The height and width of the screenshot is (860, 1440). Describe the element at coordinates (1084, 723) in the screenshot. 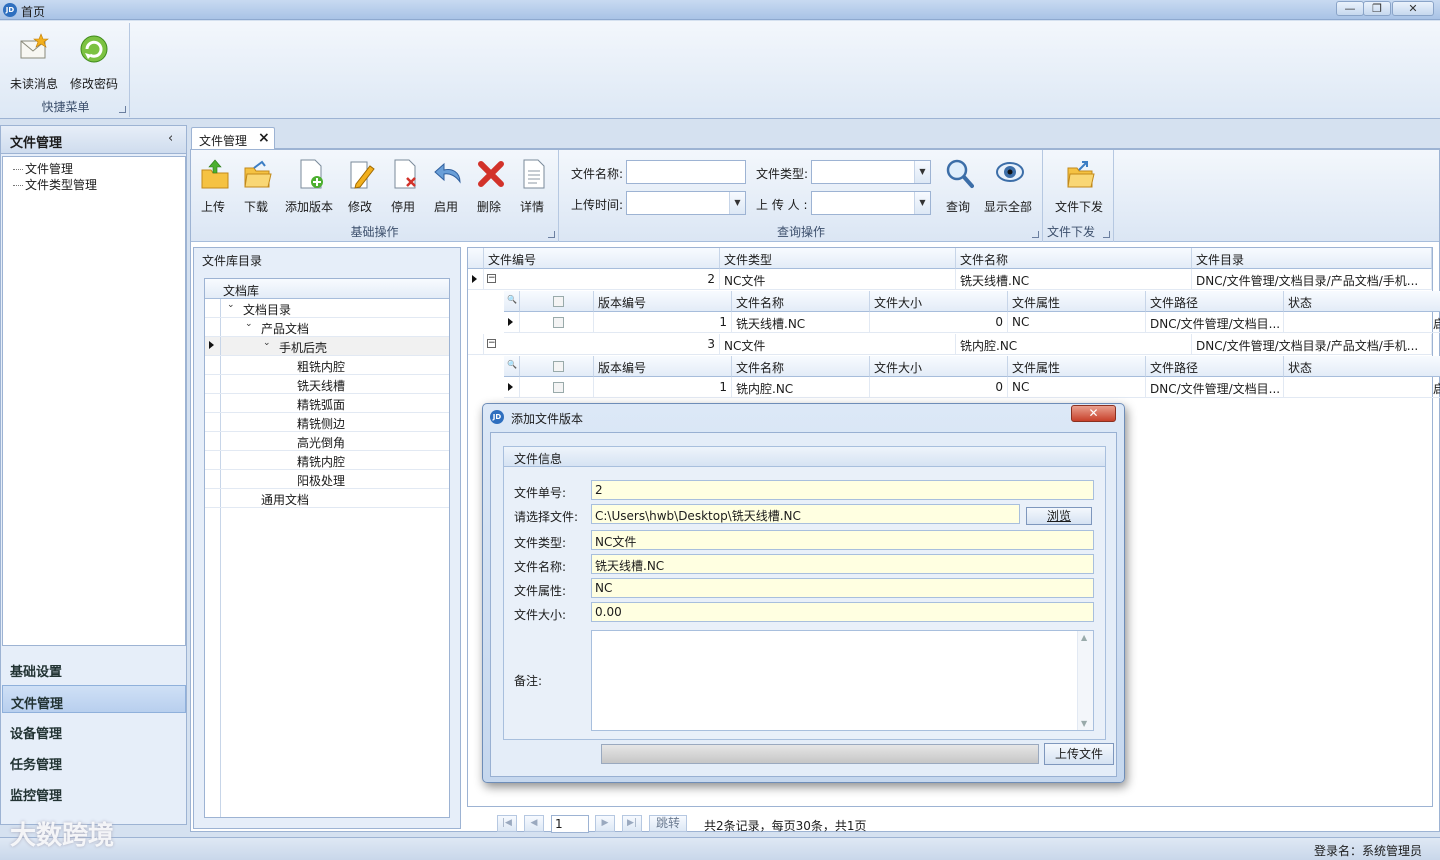

I see `scroll-down-icon: ▼` at that location.